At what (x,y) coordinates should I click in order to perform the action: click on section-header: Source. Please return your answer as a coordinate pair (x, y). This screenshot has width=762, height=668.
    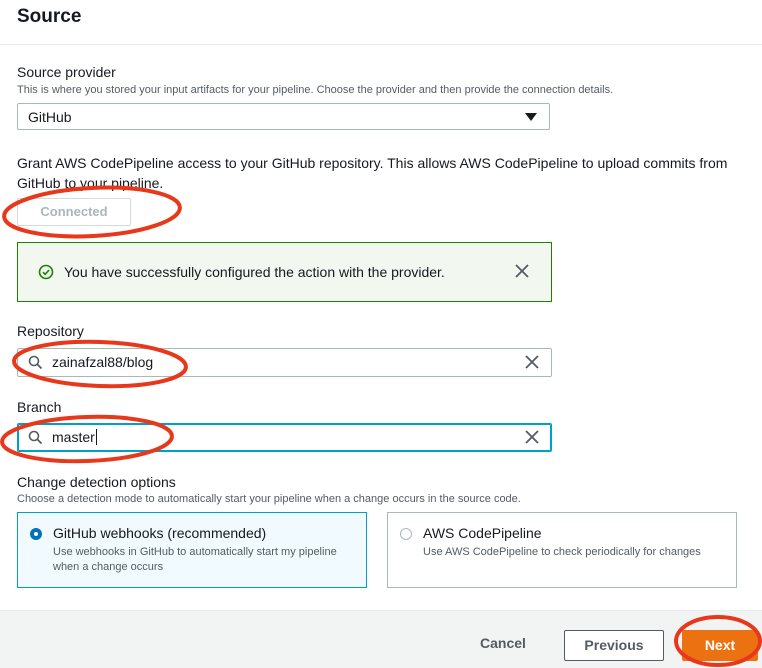
    Looking at the image, I should click on (381, 22).